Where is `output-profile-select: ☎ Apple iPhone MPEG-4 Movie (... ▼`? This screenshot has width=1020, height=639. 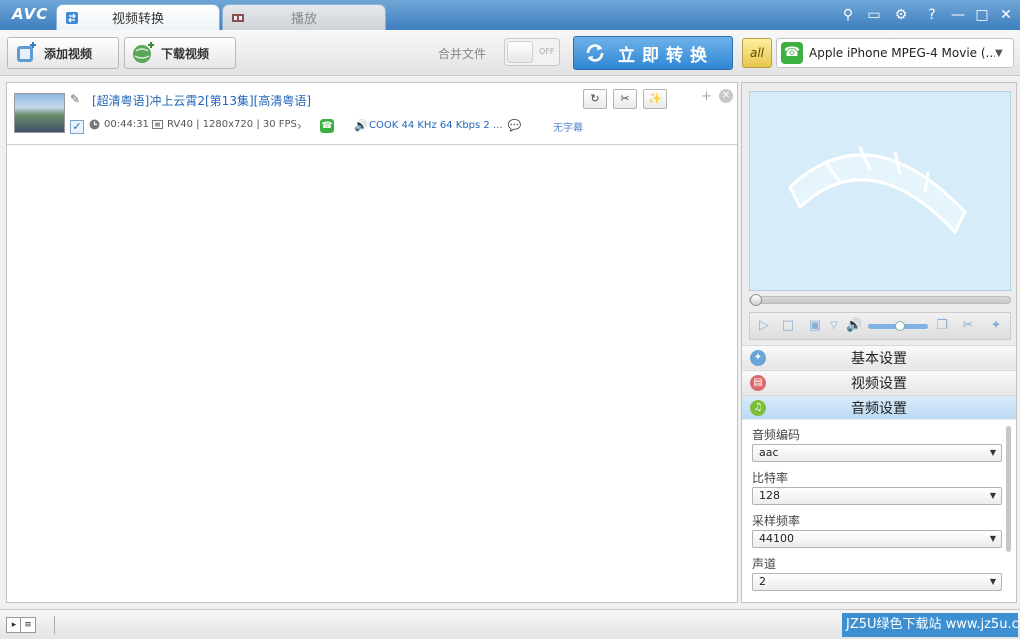
output-profile-select: ☎ Apple iPhone MPEG-4 Movie (... ▼ is located at coordinates (895, 53).